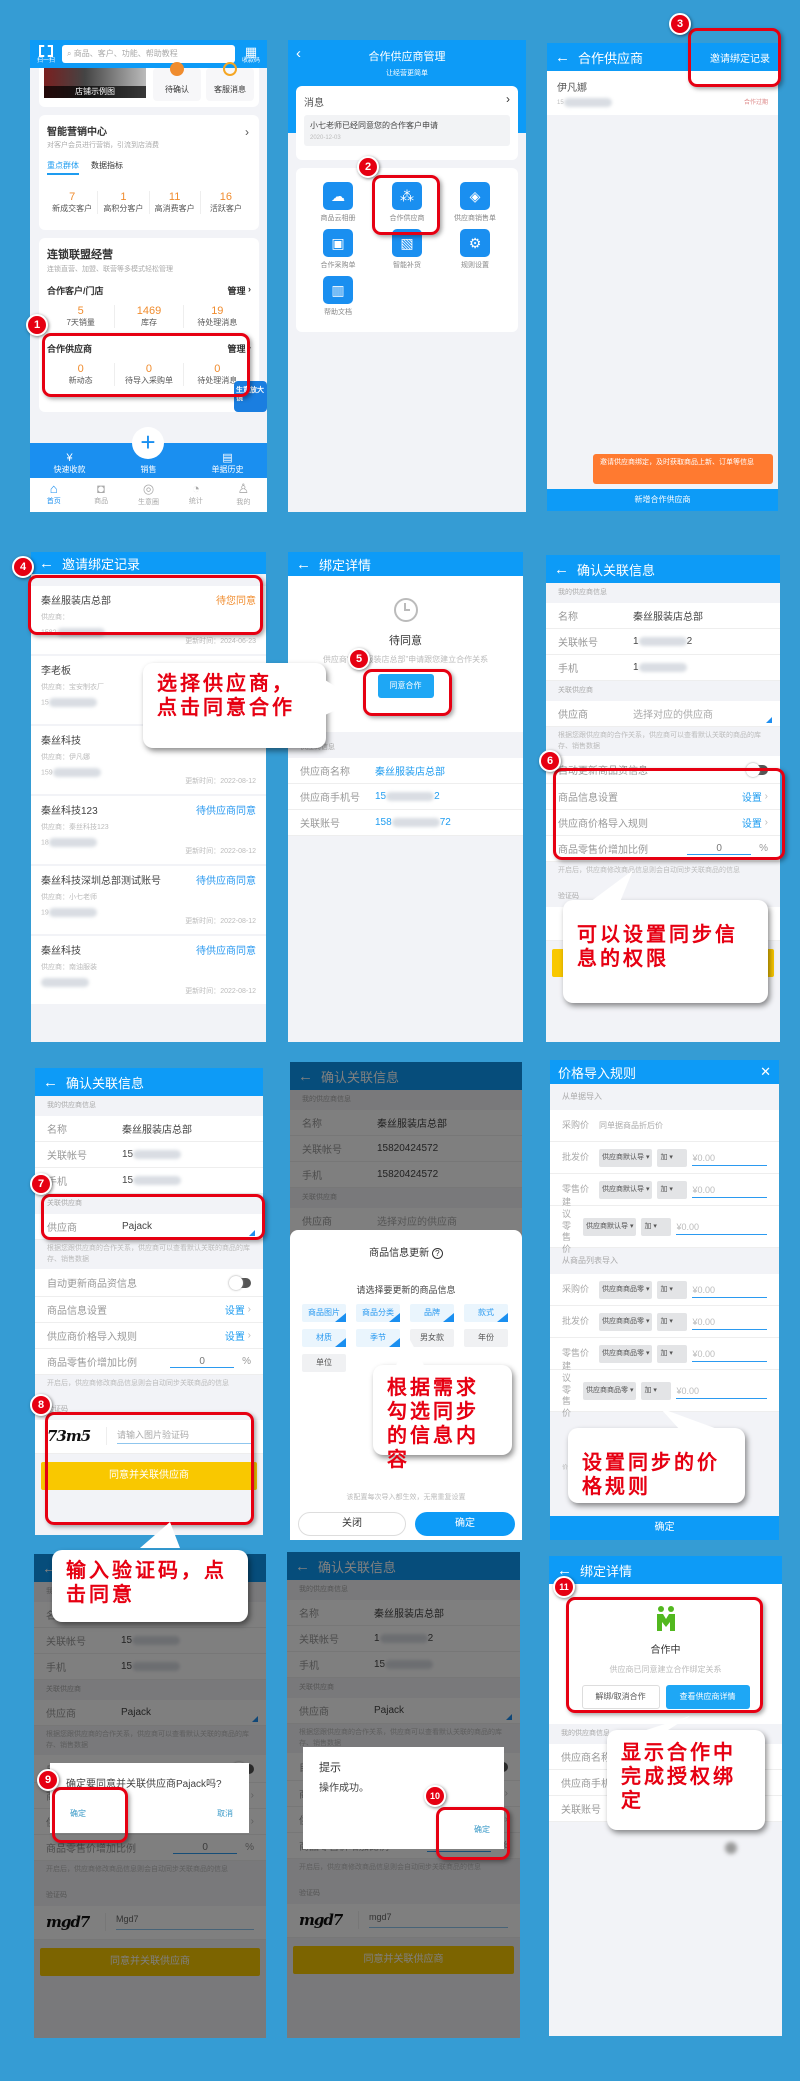 This screenshot has width=800, height=2081. Describe the element at coordinates (578, 643) in the screenshot. I see `row-label: 关联帐号` at that location.